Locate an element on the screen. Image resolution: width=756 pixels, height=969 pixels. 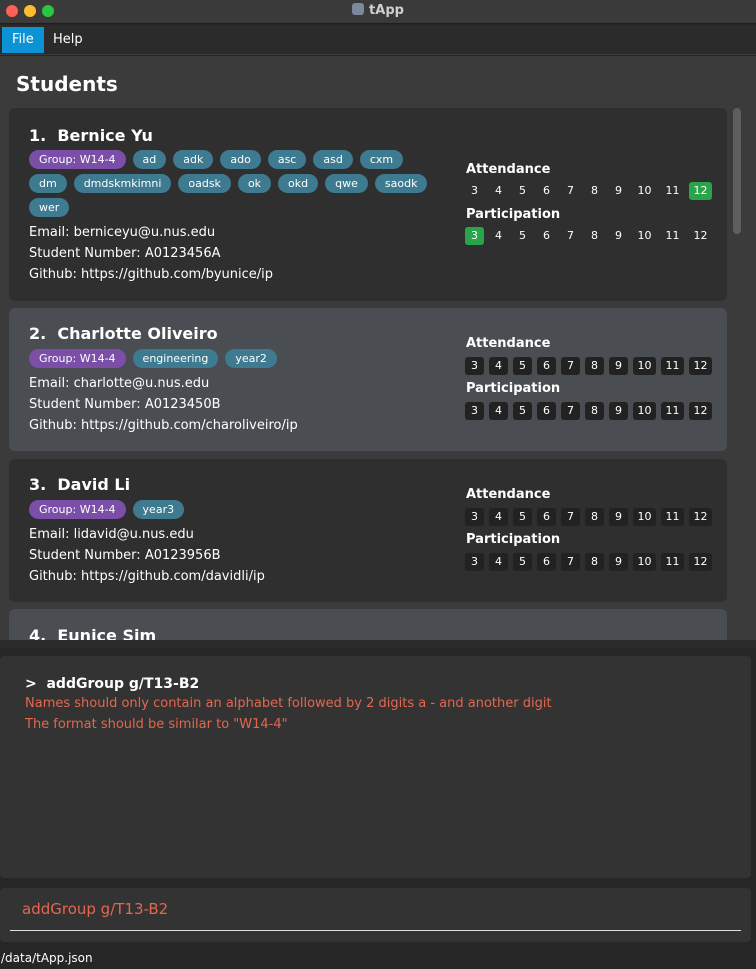
tag-list: Group: W14-4 year3 is located at coordinates (229, 509).